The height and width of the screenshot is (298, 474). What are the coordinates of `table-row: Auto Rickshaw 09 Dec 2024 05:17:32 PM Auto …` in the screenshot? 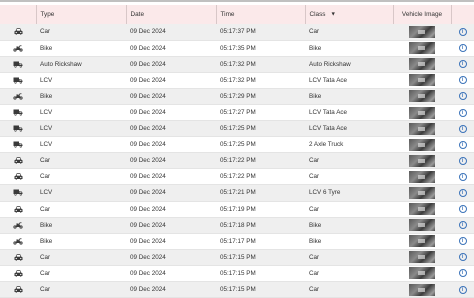 It's located at (237, 64).